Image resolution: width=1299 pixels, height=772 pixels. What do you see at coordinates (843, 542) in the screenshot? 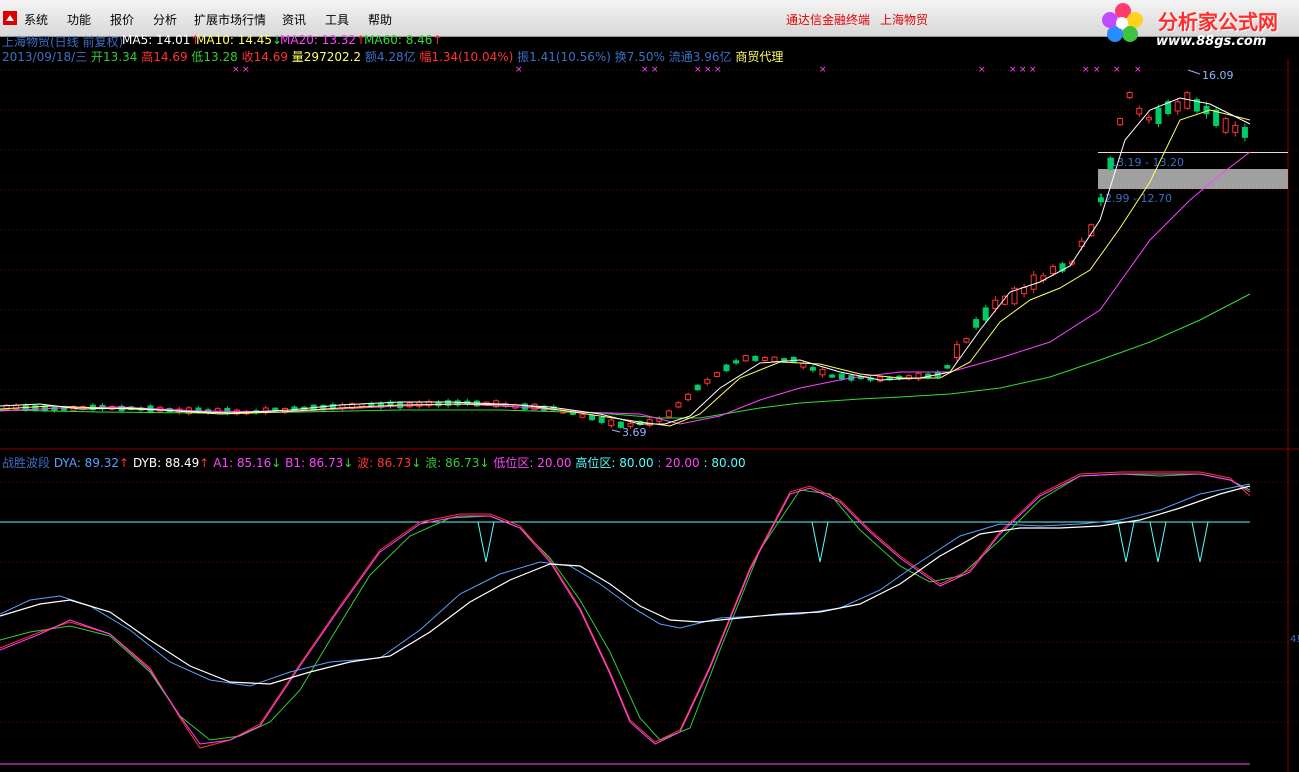
I see `v-signals` at bounding box center [843, 542].